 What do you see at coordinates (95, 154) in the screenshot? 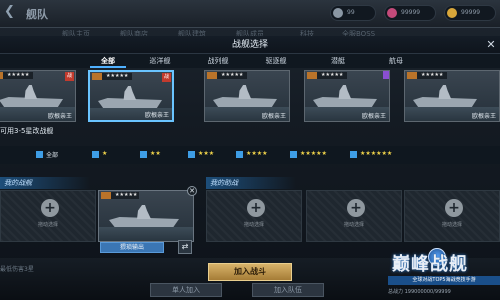
I see `filter-1star-checkbox` at bounding box center [95, 154].